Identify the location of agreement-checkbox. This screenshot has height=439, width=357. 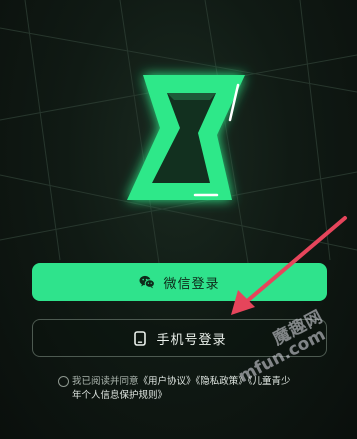
(63, 381).